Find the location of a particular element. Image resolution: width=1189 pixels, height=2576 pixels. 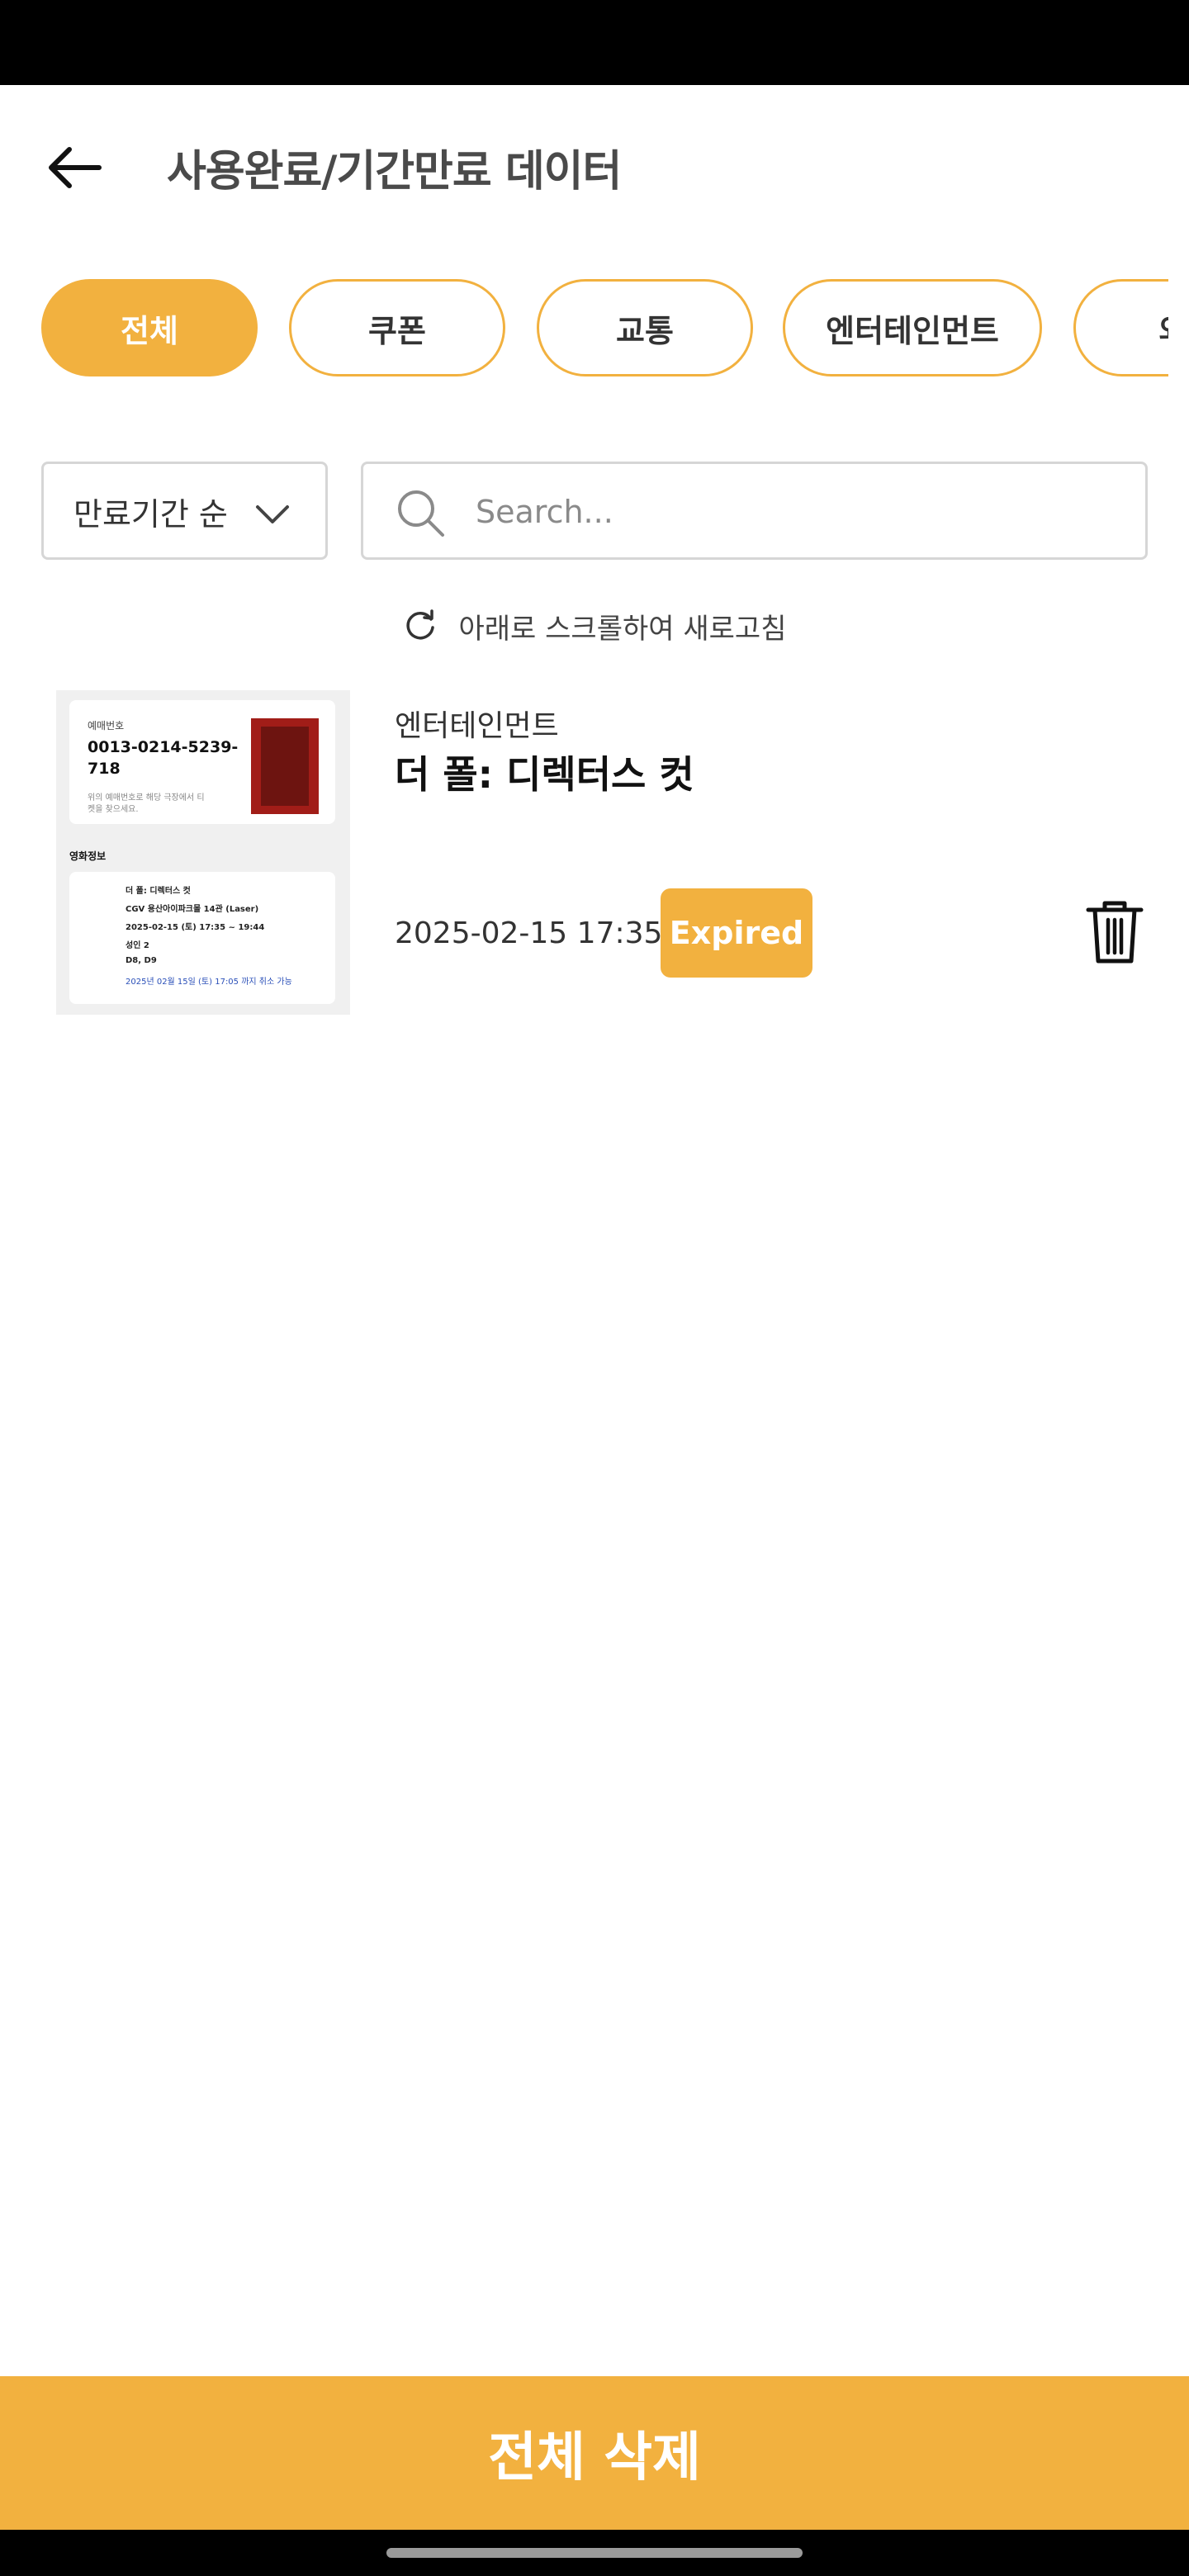

page-title: 사용완료/기간만료 데이터 is located at coordinates (394, 172).